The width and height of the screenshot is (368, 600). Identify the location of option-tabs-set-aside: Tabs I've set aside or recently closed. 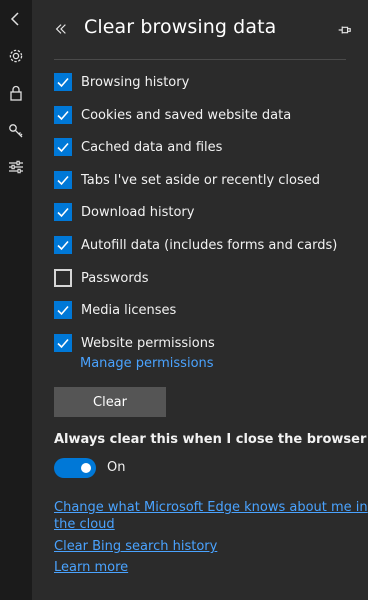
(187, 180).